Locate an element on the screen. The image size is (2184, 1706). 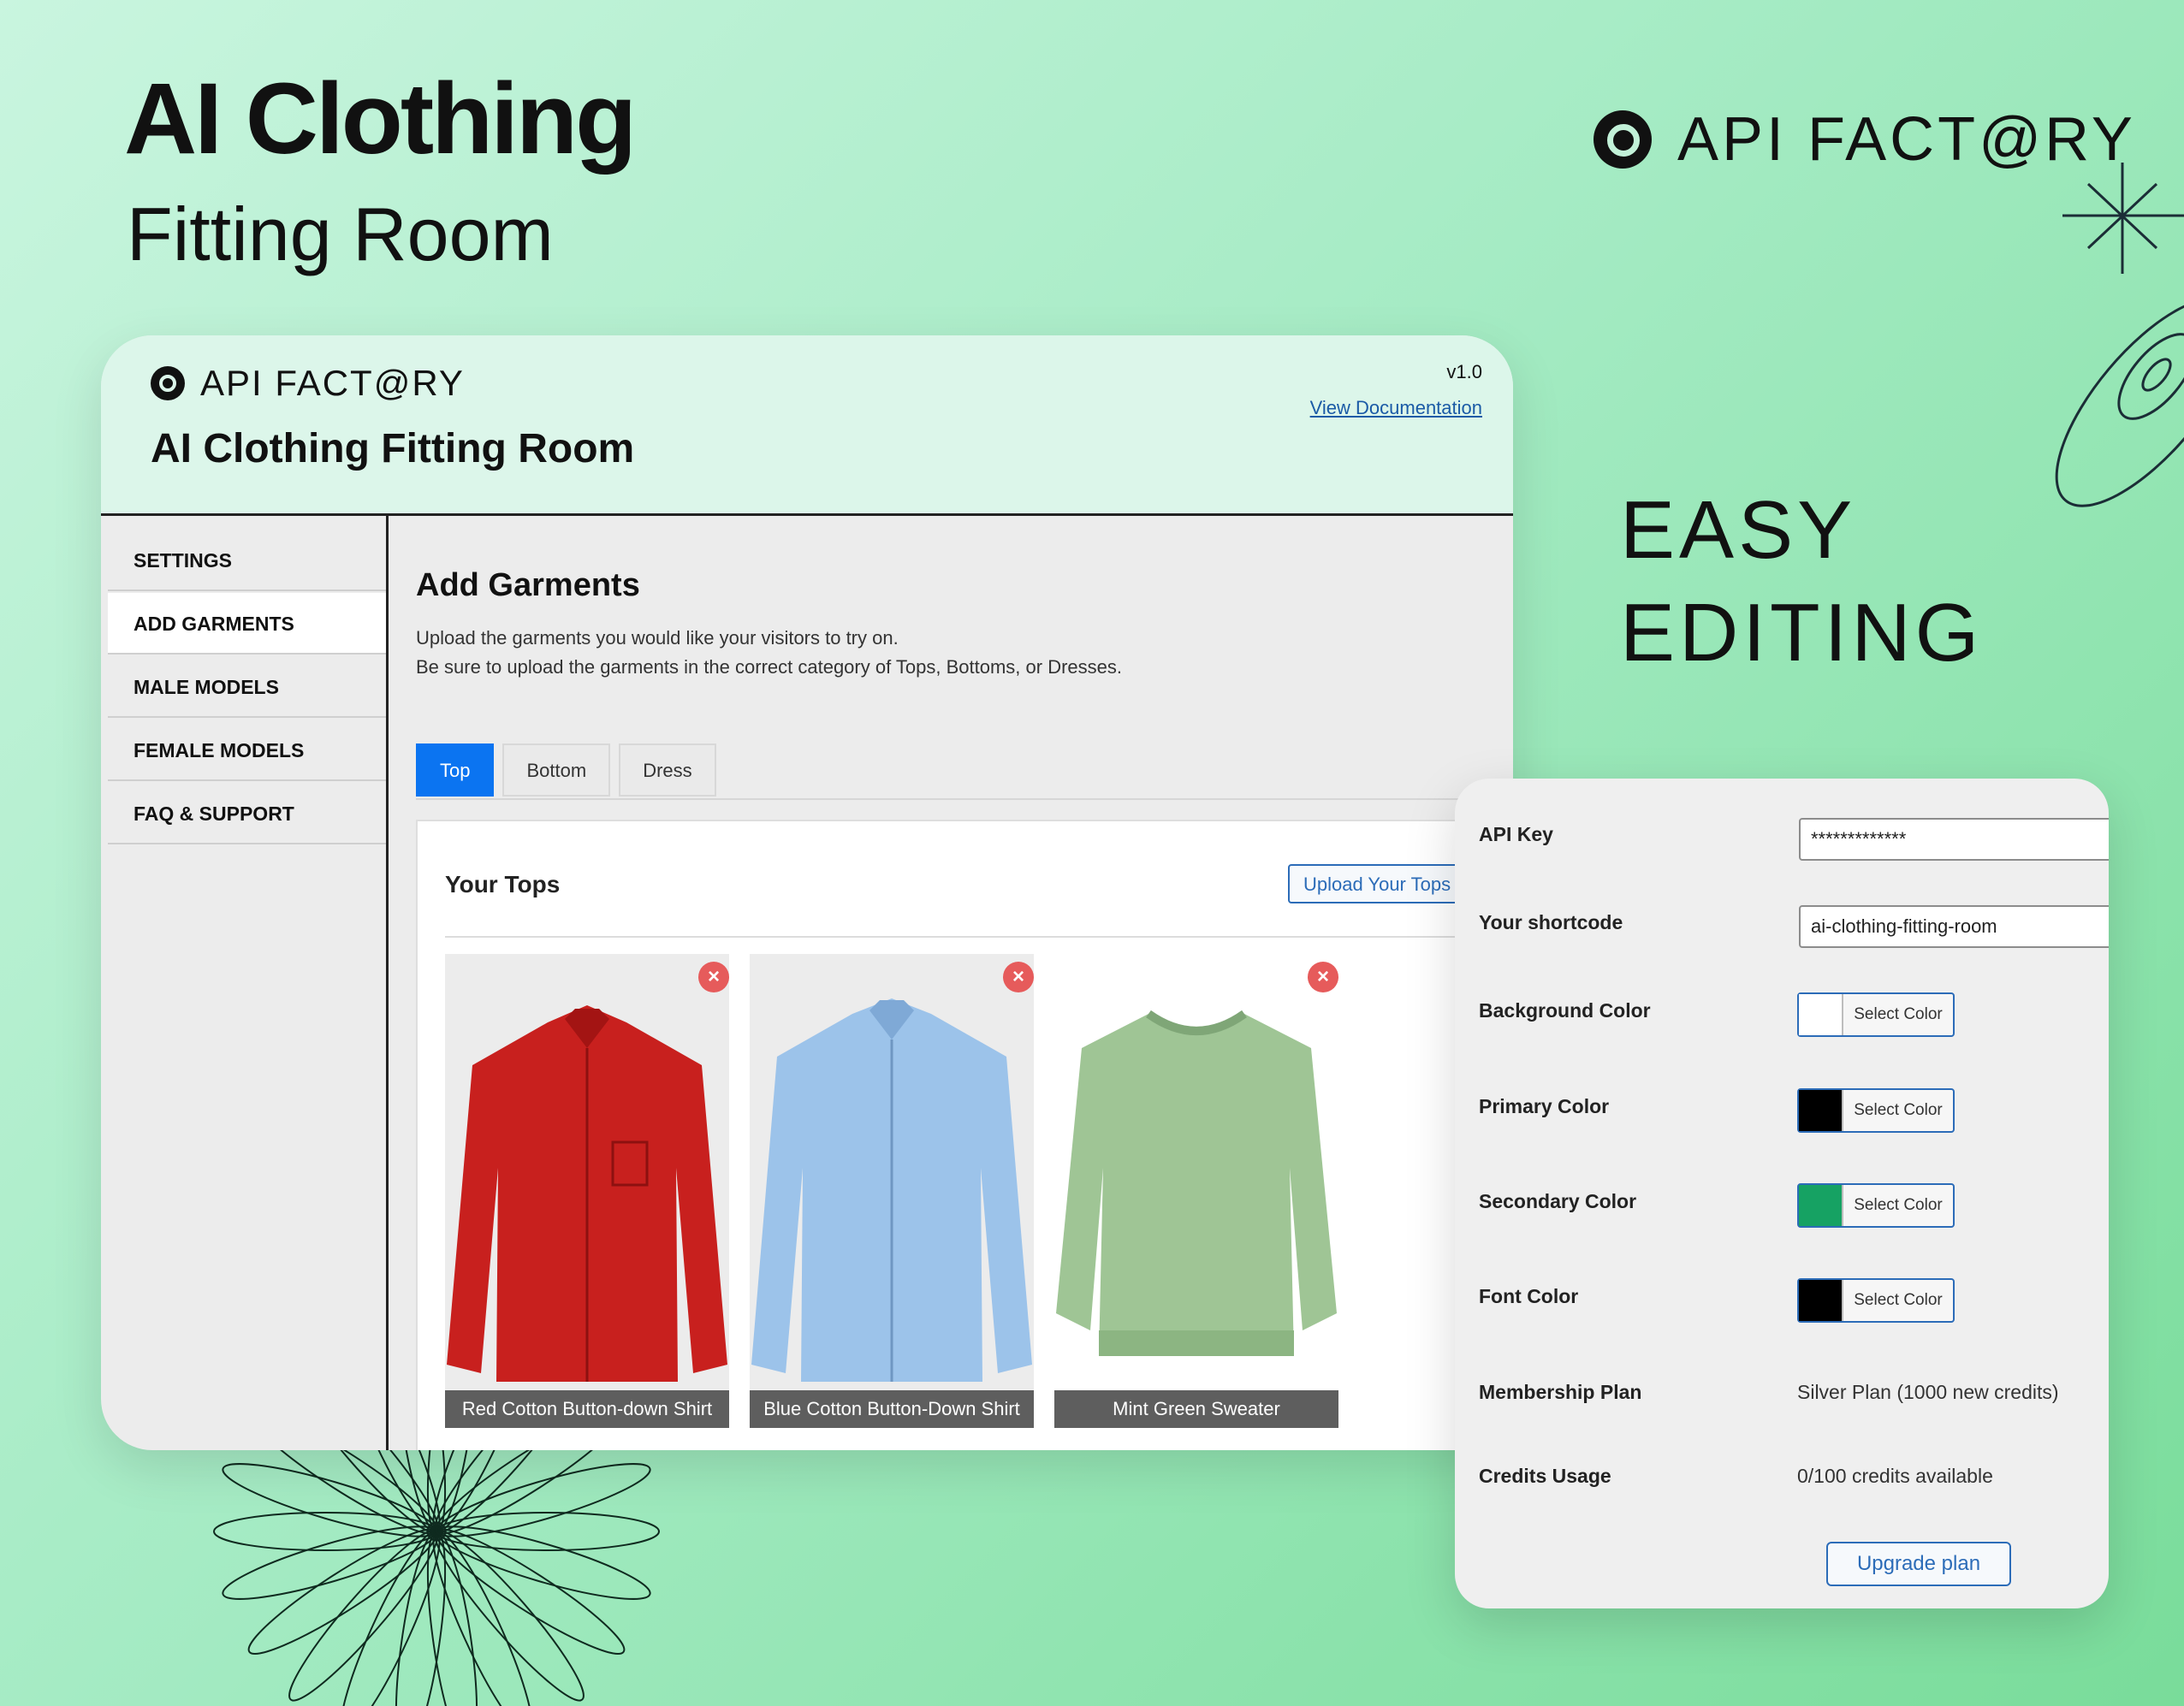
upload-tops-button: Upload Your Tops is located at coordinates (1377, 883).